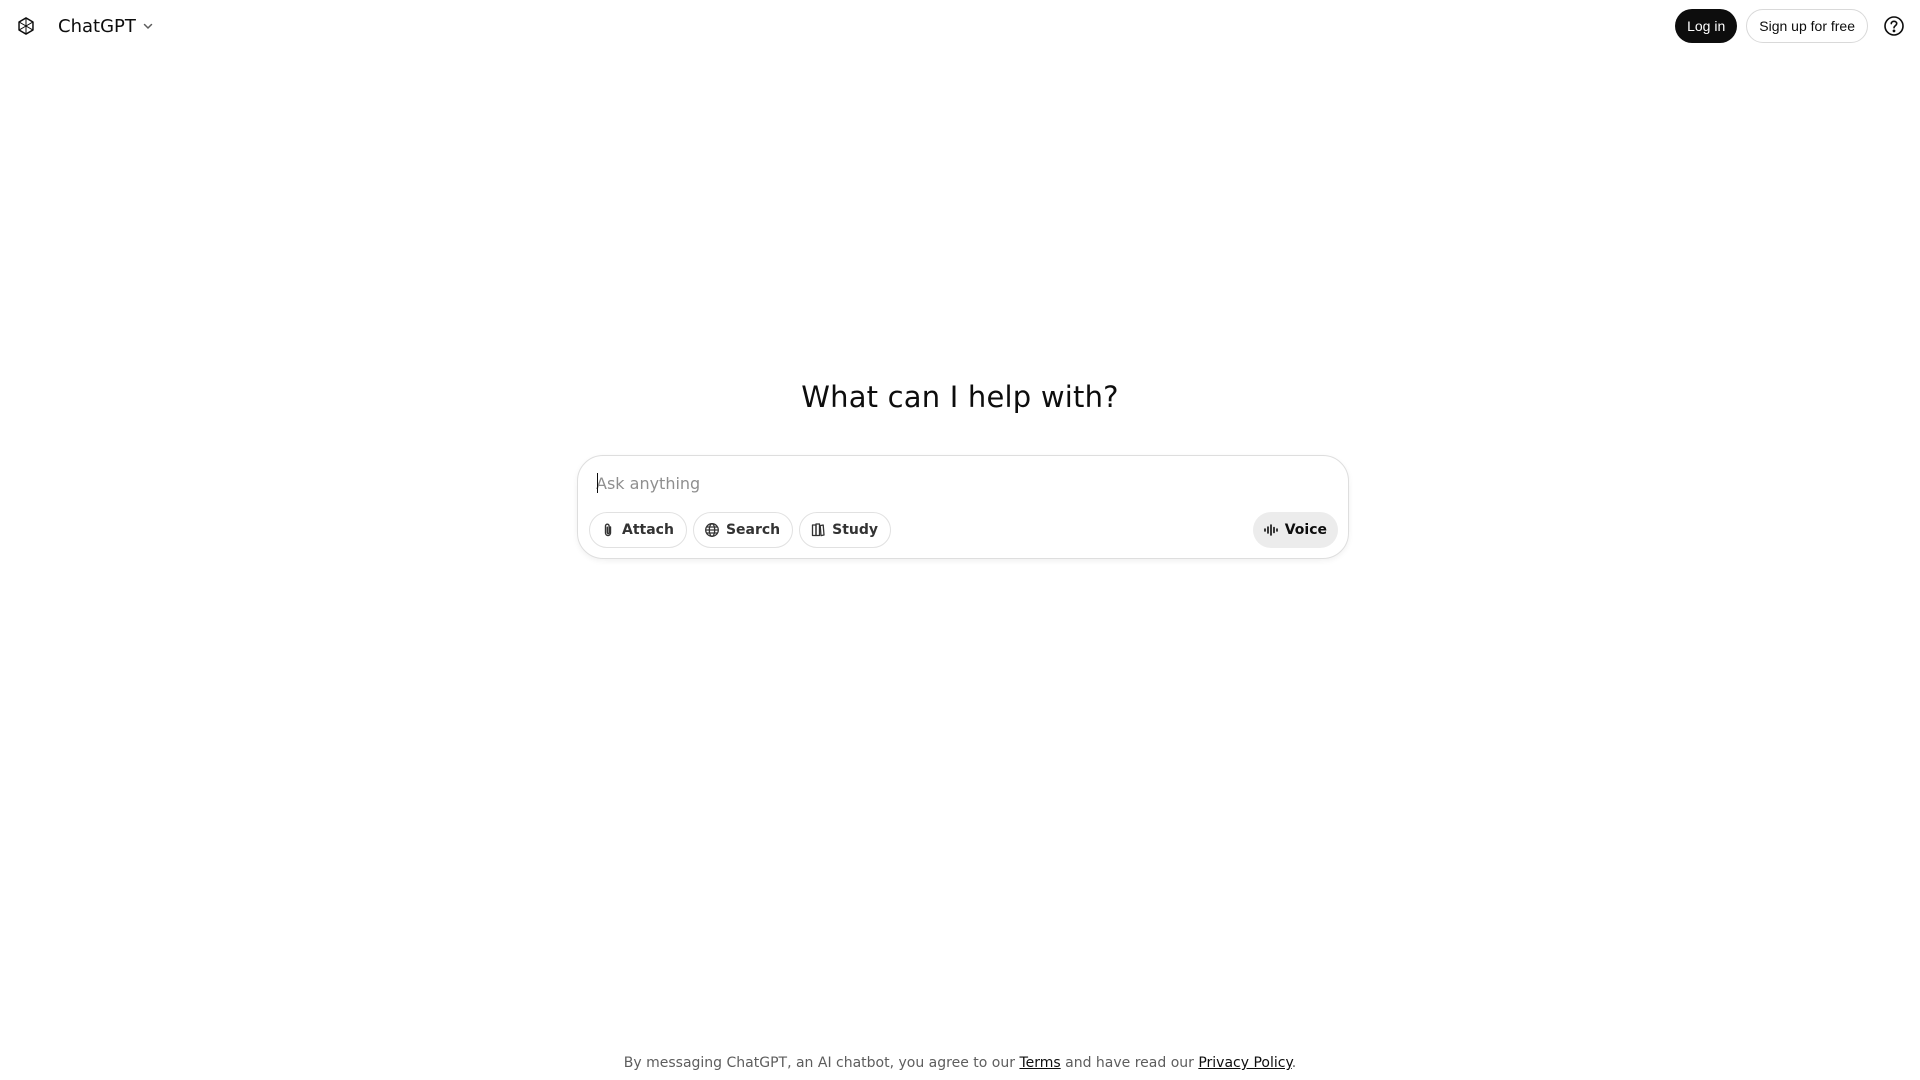 Image resolution: width=1920 pixels, height=1080 pixels. I want to click on text-caret, so click(597, 483).